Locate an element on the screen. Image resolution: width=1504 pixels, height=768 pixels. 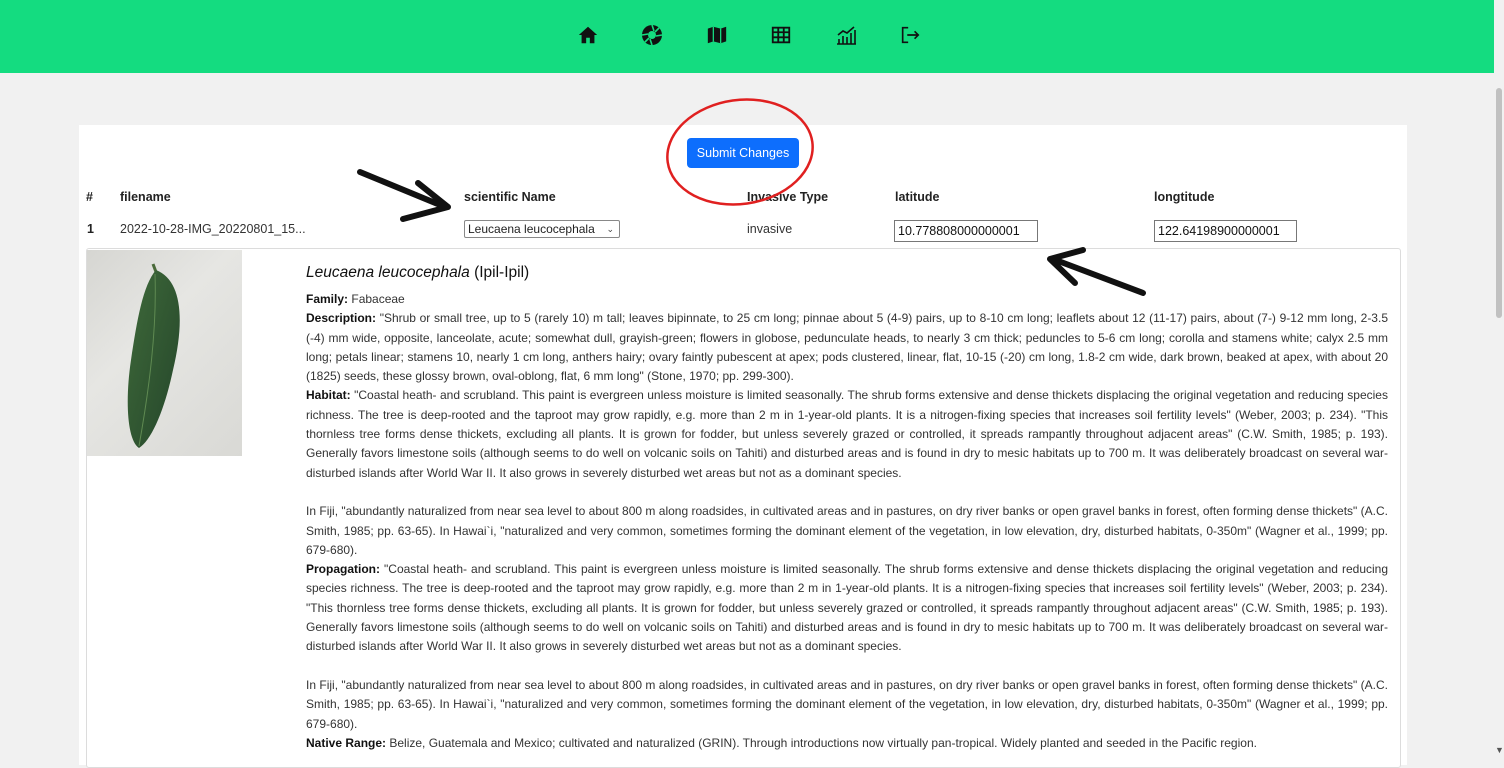
table-icon is located at coordinates (781, 35).